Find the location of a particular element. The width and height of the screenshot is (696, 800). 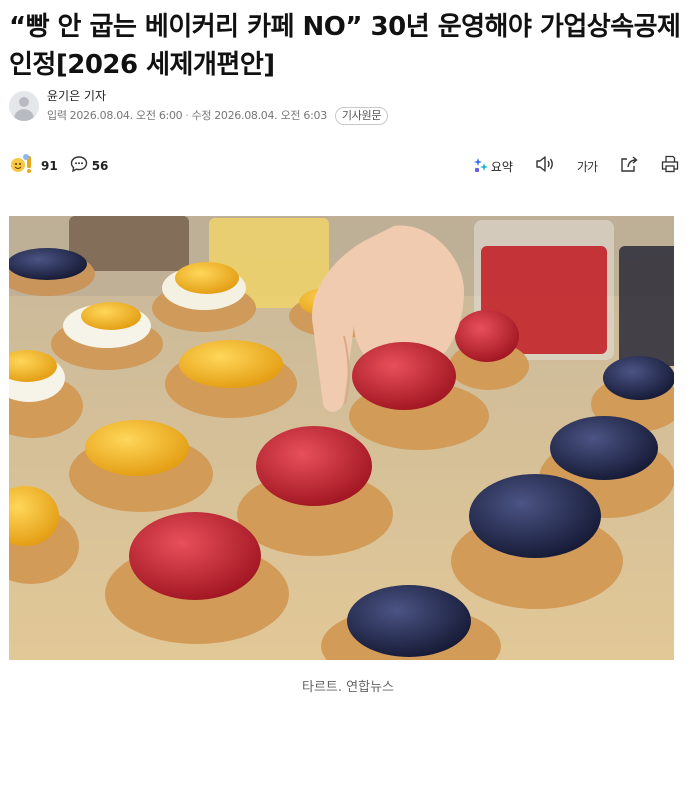

print-icon is located at coordinates (670, 166).